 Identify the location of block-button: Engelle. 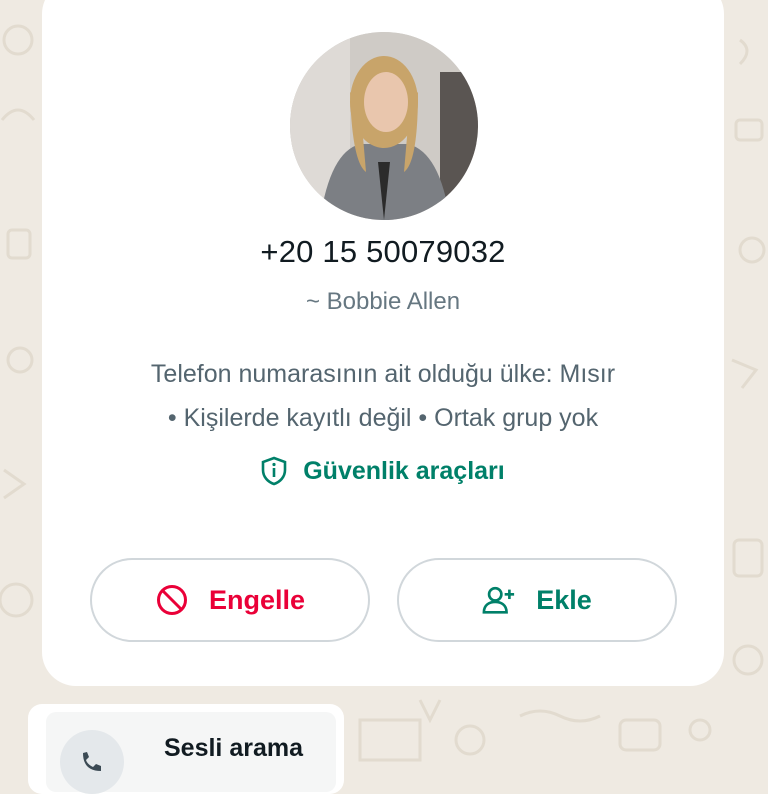
(230, 600).